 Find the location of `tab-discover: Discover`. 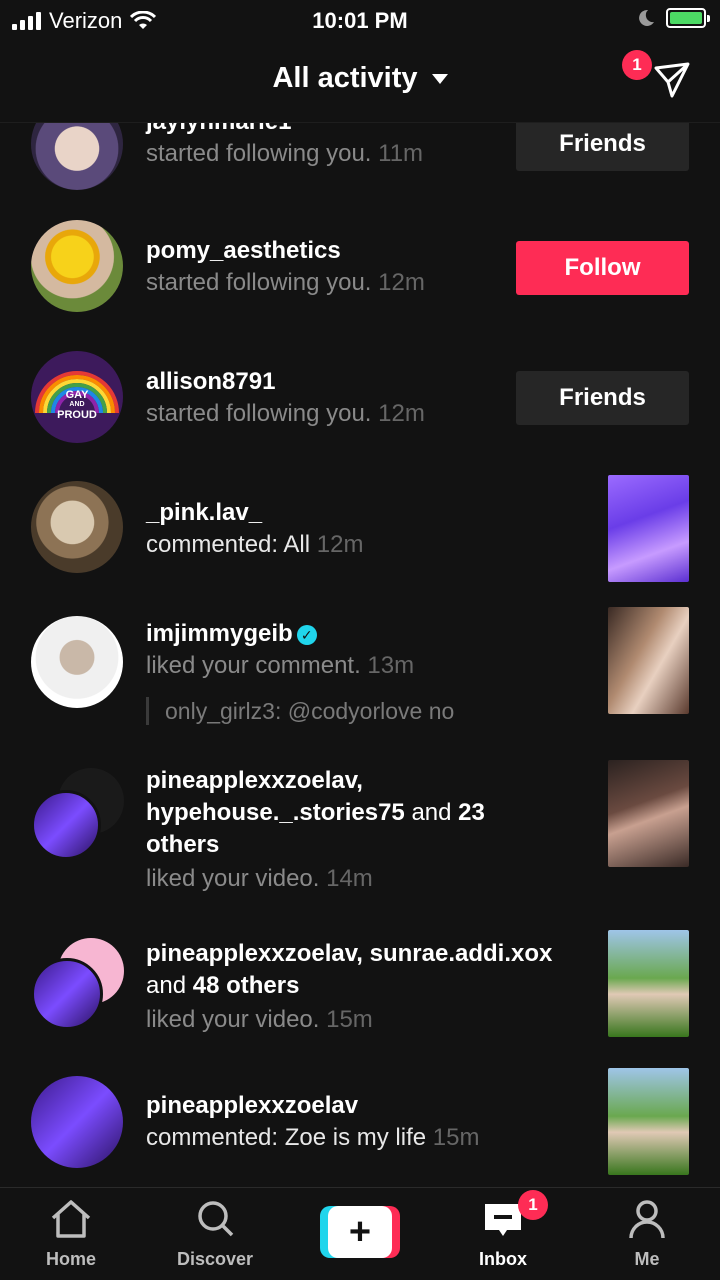

tab-discover: Discover is located at coordinates (215, 1234).